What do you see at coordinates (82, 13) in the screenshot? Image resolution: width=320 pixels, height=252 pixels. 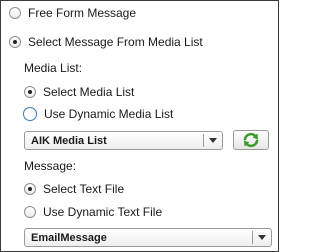 I see `free-form-message-label: Free Form Message` at bounding box center [82, 13].